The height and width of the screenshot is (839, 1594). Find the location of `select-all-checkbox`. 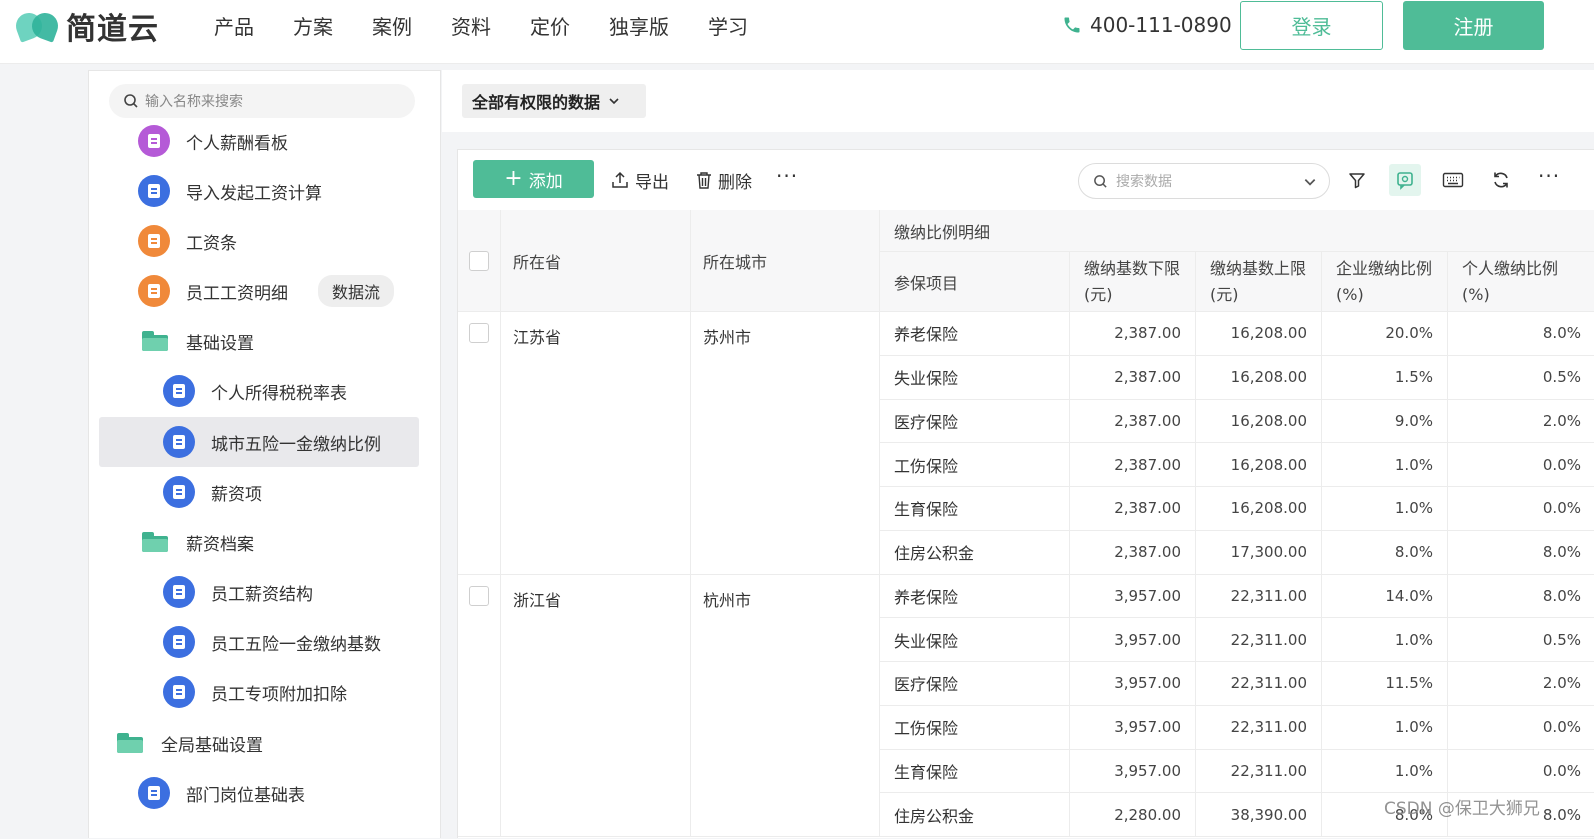

select-all-checkbox is located at coordinates (479, 260).